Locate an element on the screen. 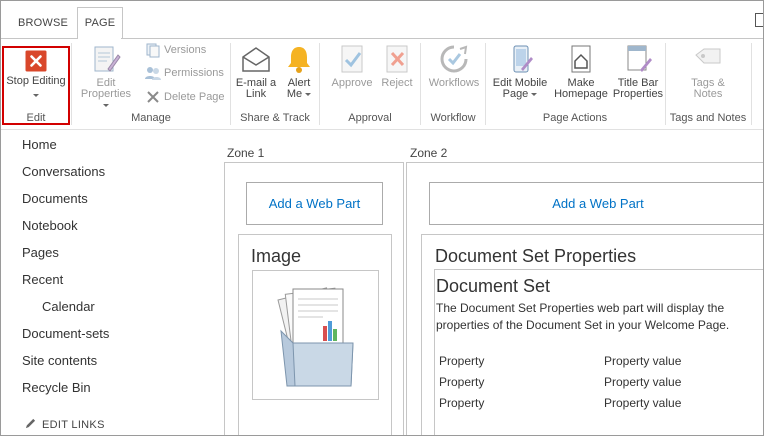 The image size is (764, 436). homepage-icon is located at coordinates (581, 59).